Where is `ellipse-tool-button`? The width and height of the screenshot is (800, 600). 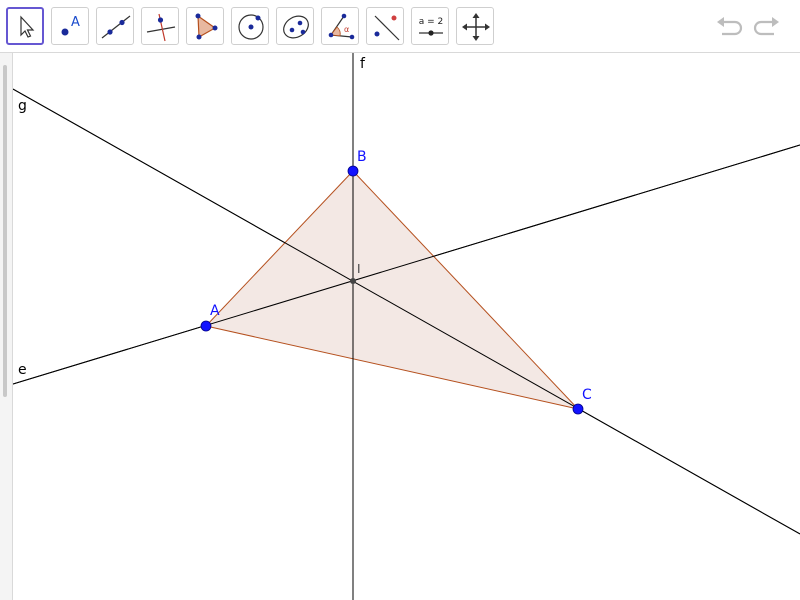 ellipse-tool-button is located at coordinates (295, 26).